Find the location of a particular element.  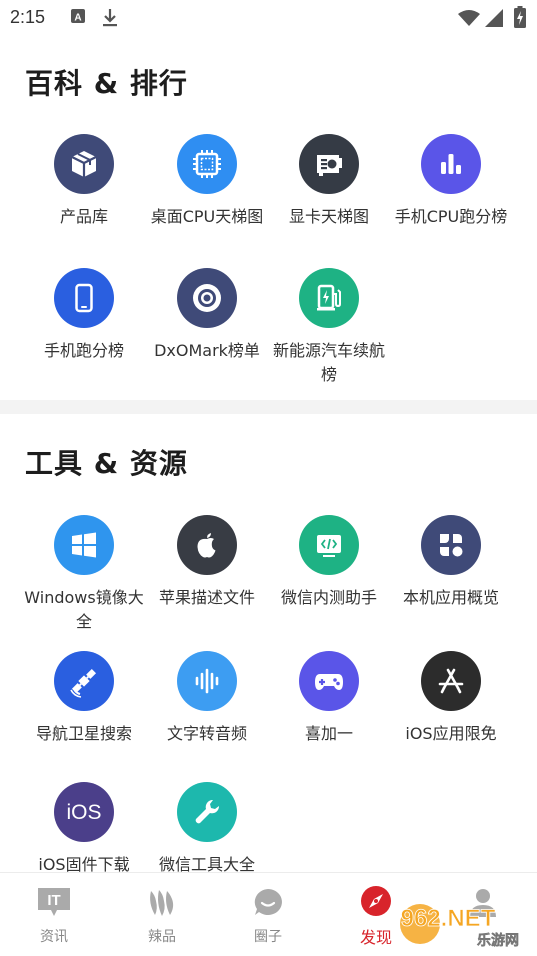

download-icon is located at coordinates (110, 20).